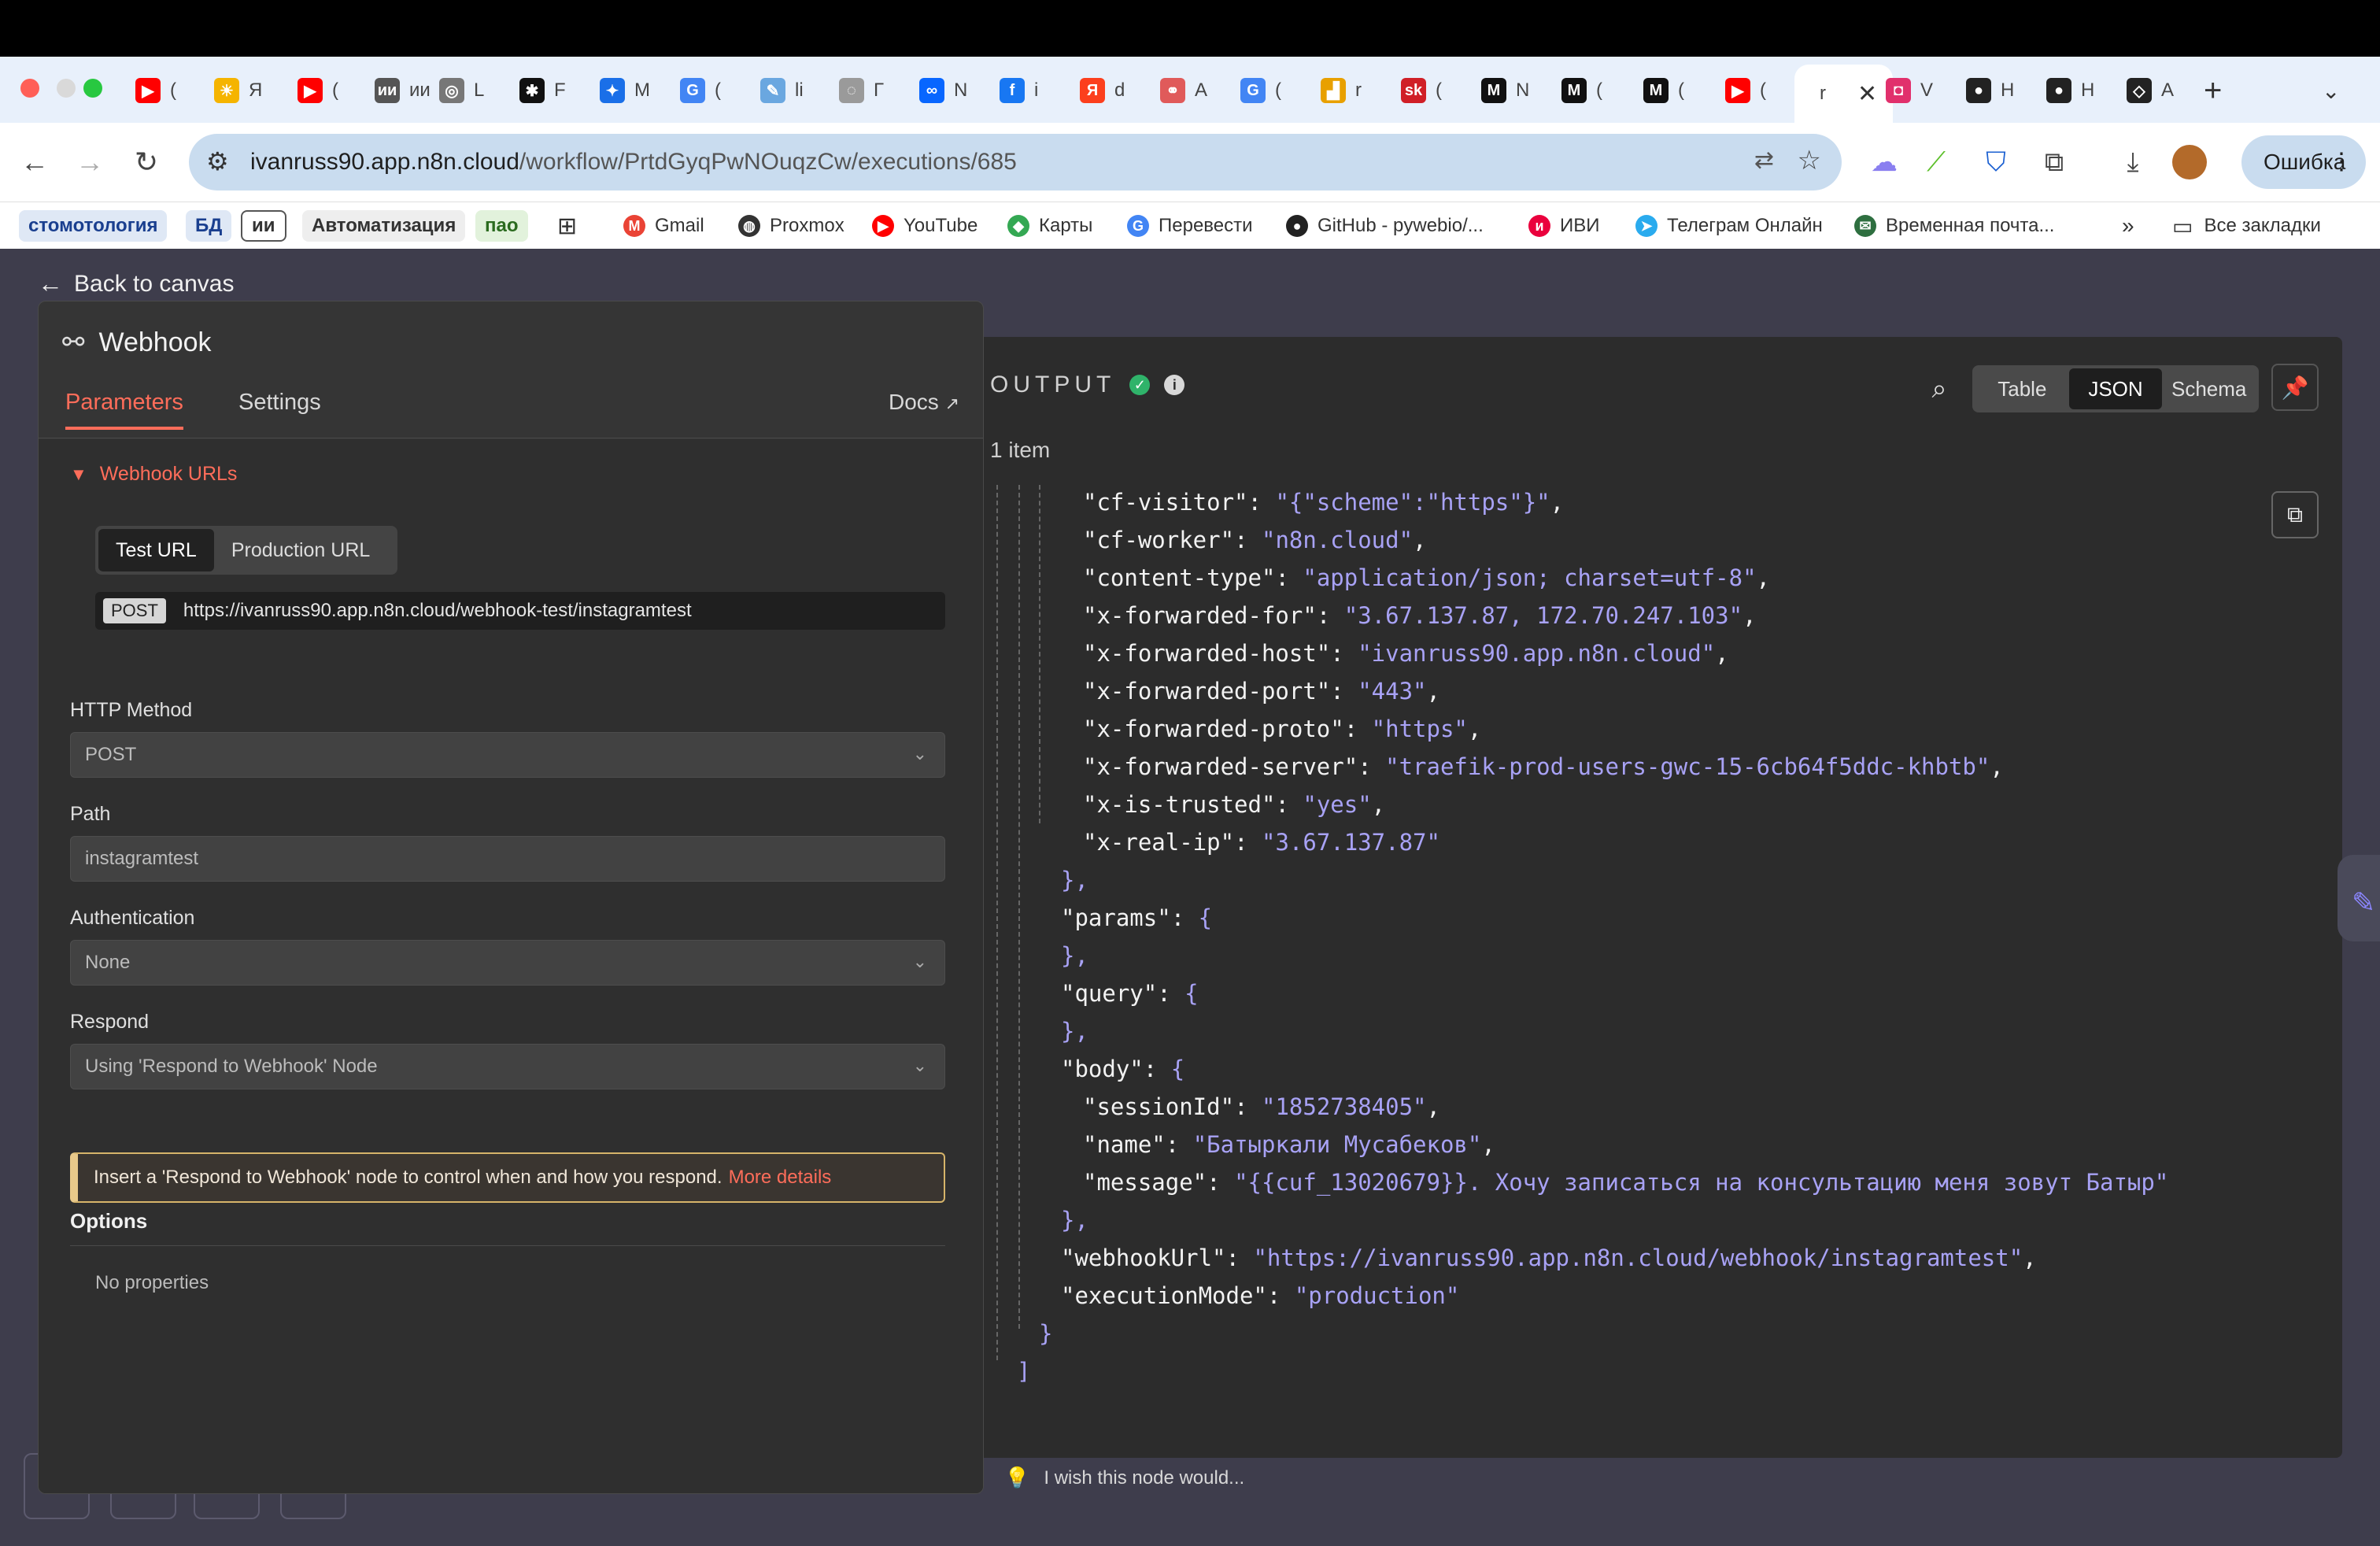  I want to click on tab-label: (, so click(1278, 90).